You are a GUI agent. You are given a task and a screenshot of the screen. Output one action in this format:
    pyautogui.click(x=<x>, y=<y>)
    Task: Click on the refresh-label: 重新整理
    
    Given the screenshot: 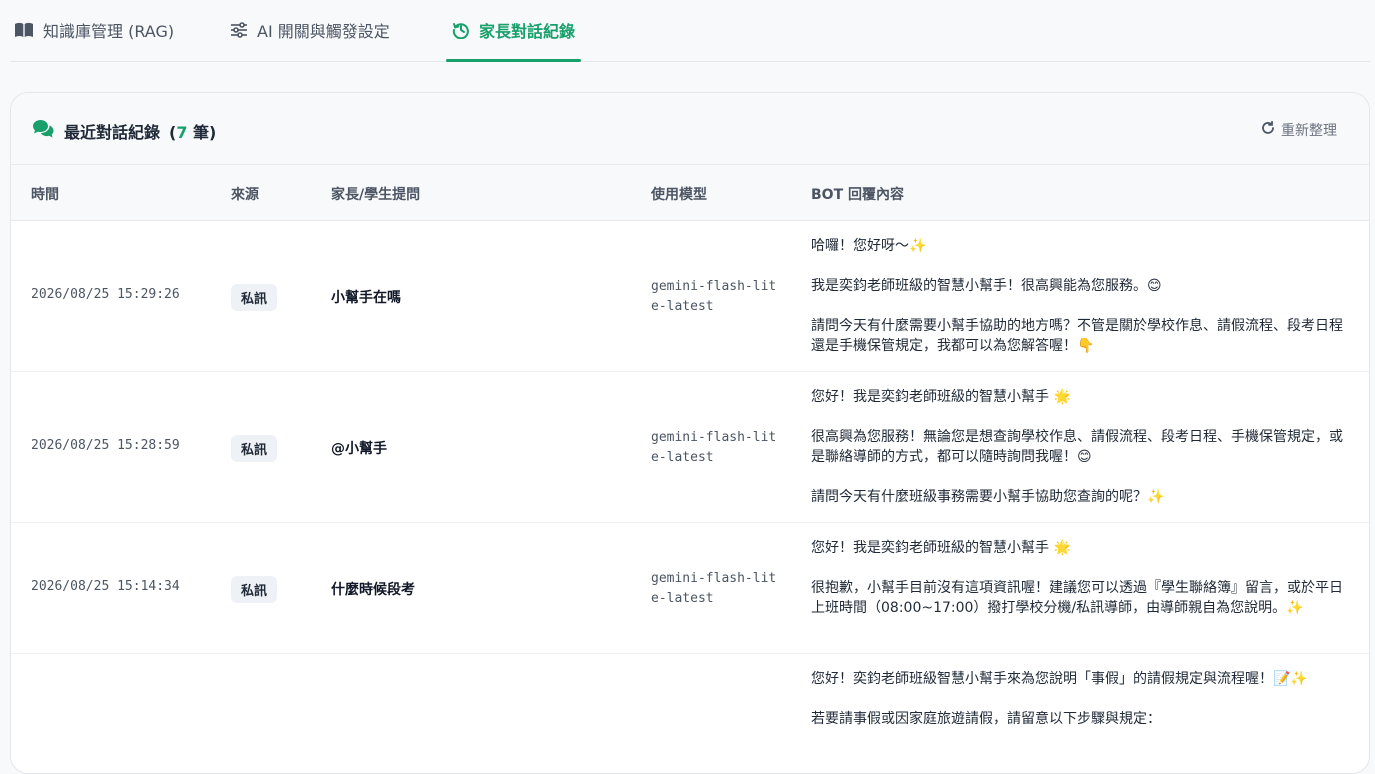 What is the action you would take?
    pyautogui.click(x=1309, y=131)
    